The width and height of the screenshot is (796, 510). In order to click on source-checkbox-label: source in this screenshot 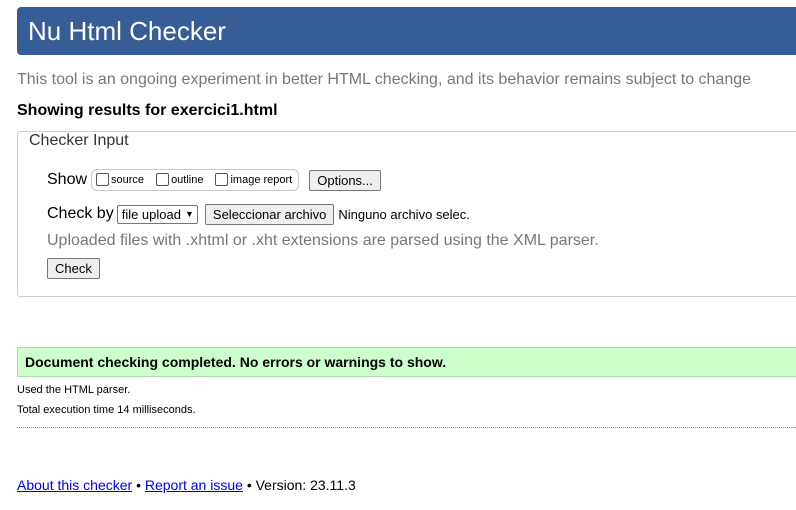, I will do `click(127, 180)`.